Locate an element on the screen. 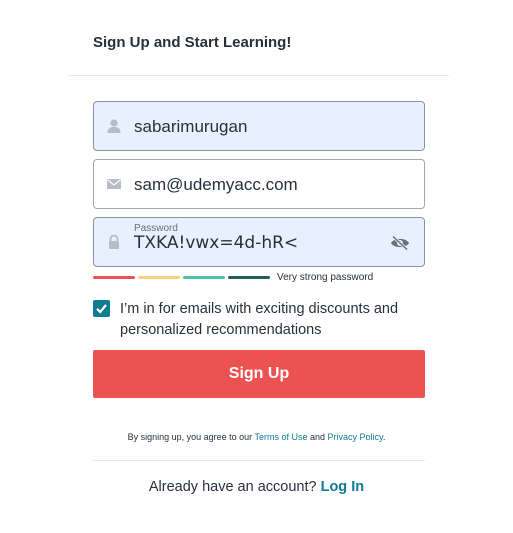  login-row: Already have an account? Log In is located at coordinates (256, 487).